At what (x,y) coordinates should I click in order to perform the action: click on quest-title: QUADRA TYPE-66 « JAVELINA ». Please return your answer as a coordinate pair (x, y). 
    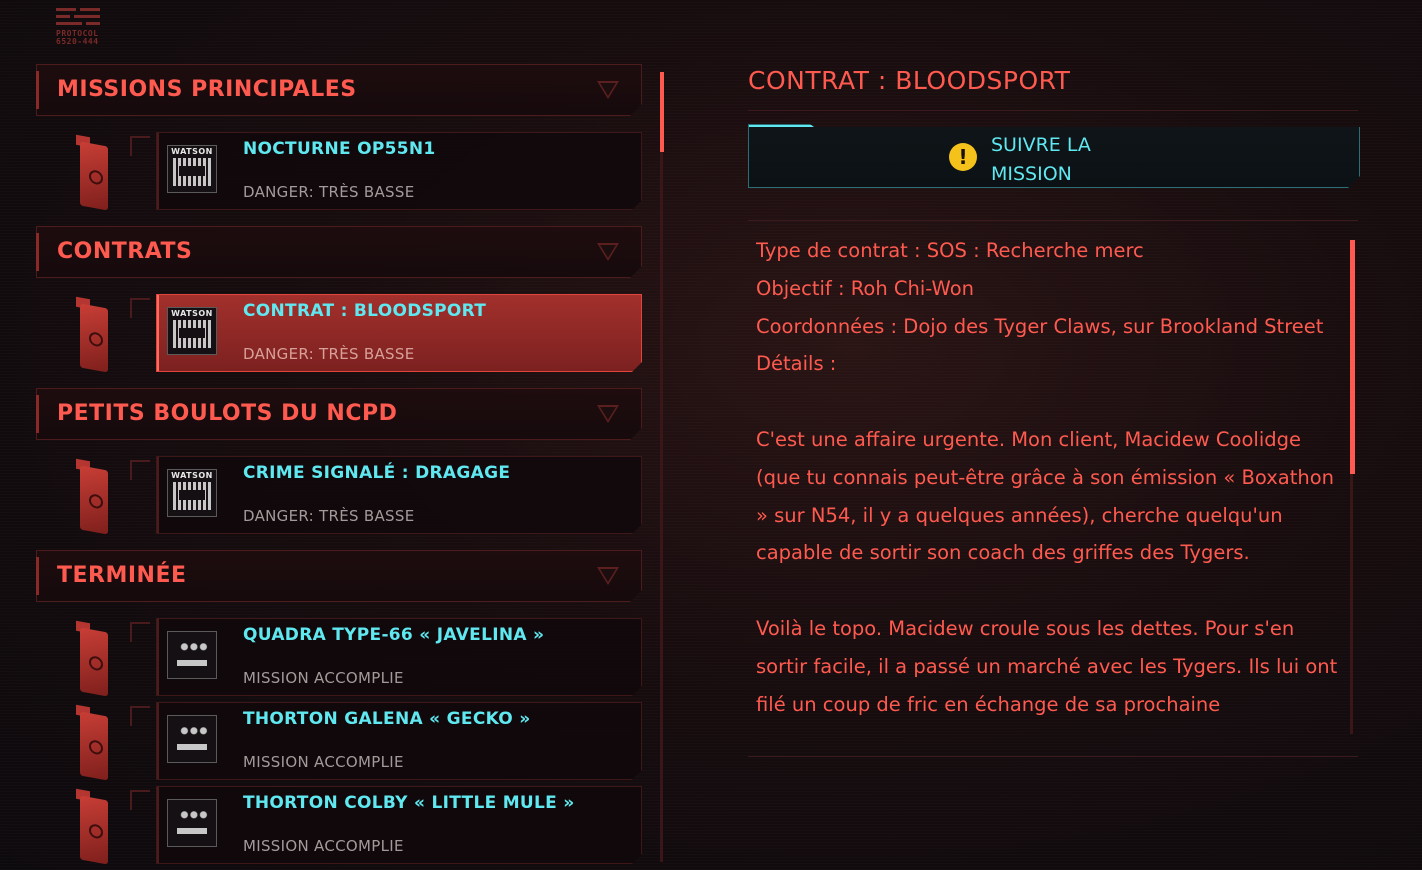
    Looking at the image, I should click on (394, 635).